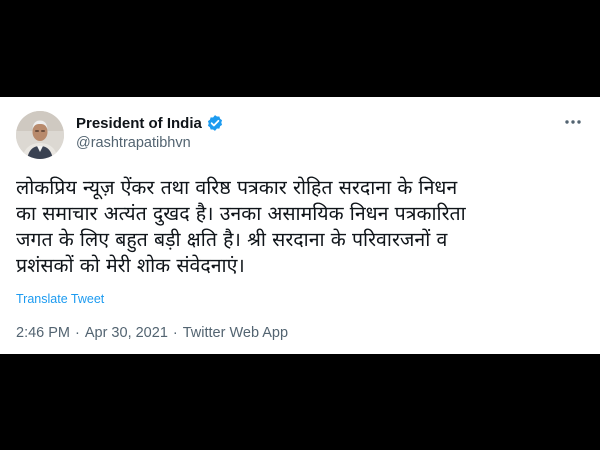  Describe the element at coordinates (60, 299) in the screenshot. I see `translate-tweet-link: Translate Tweet` at that location.